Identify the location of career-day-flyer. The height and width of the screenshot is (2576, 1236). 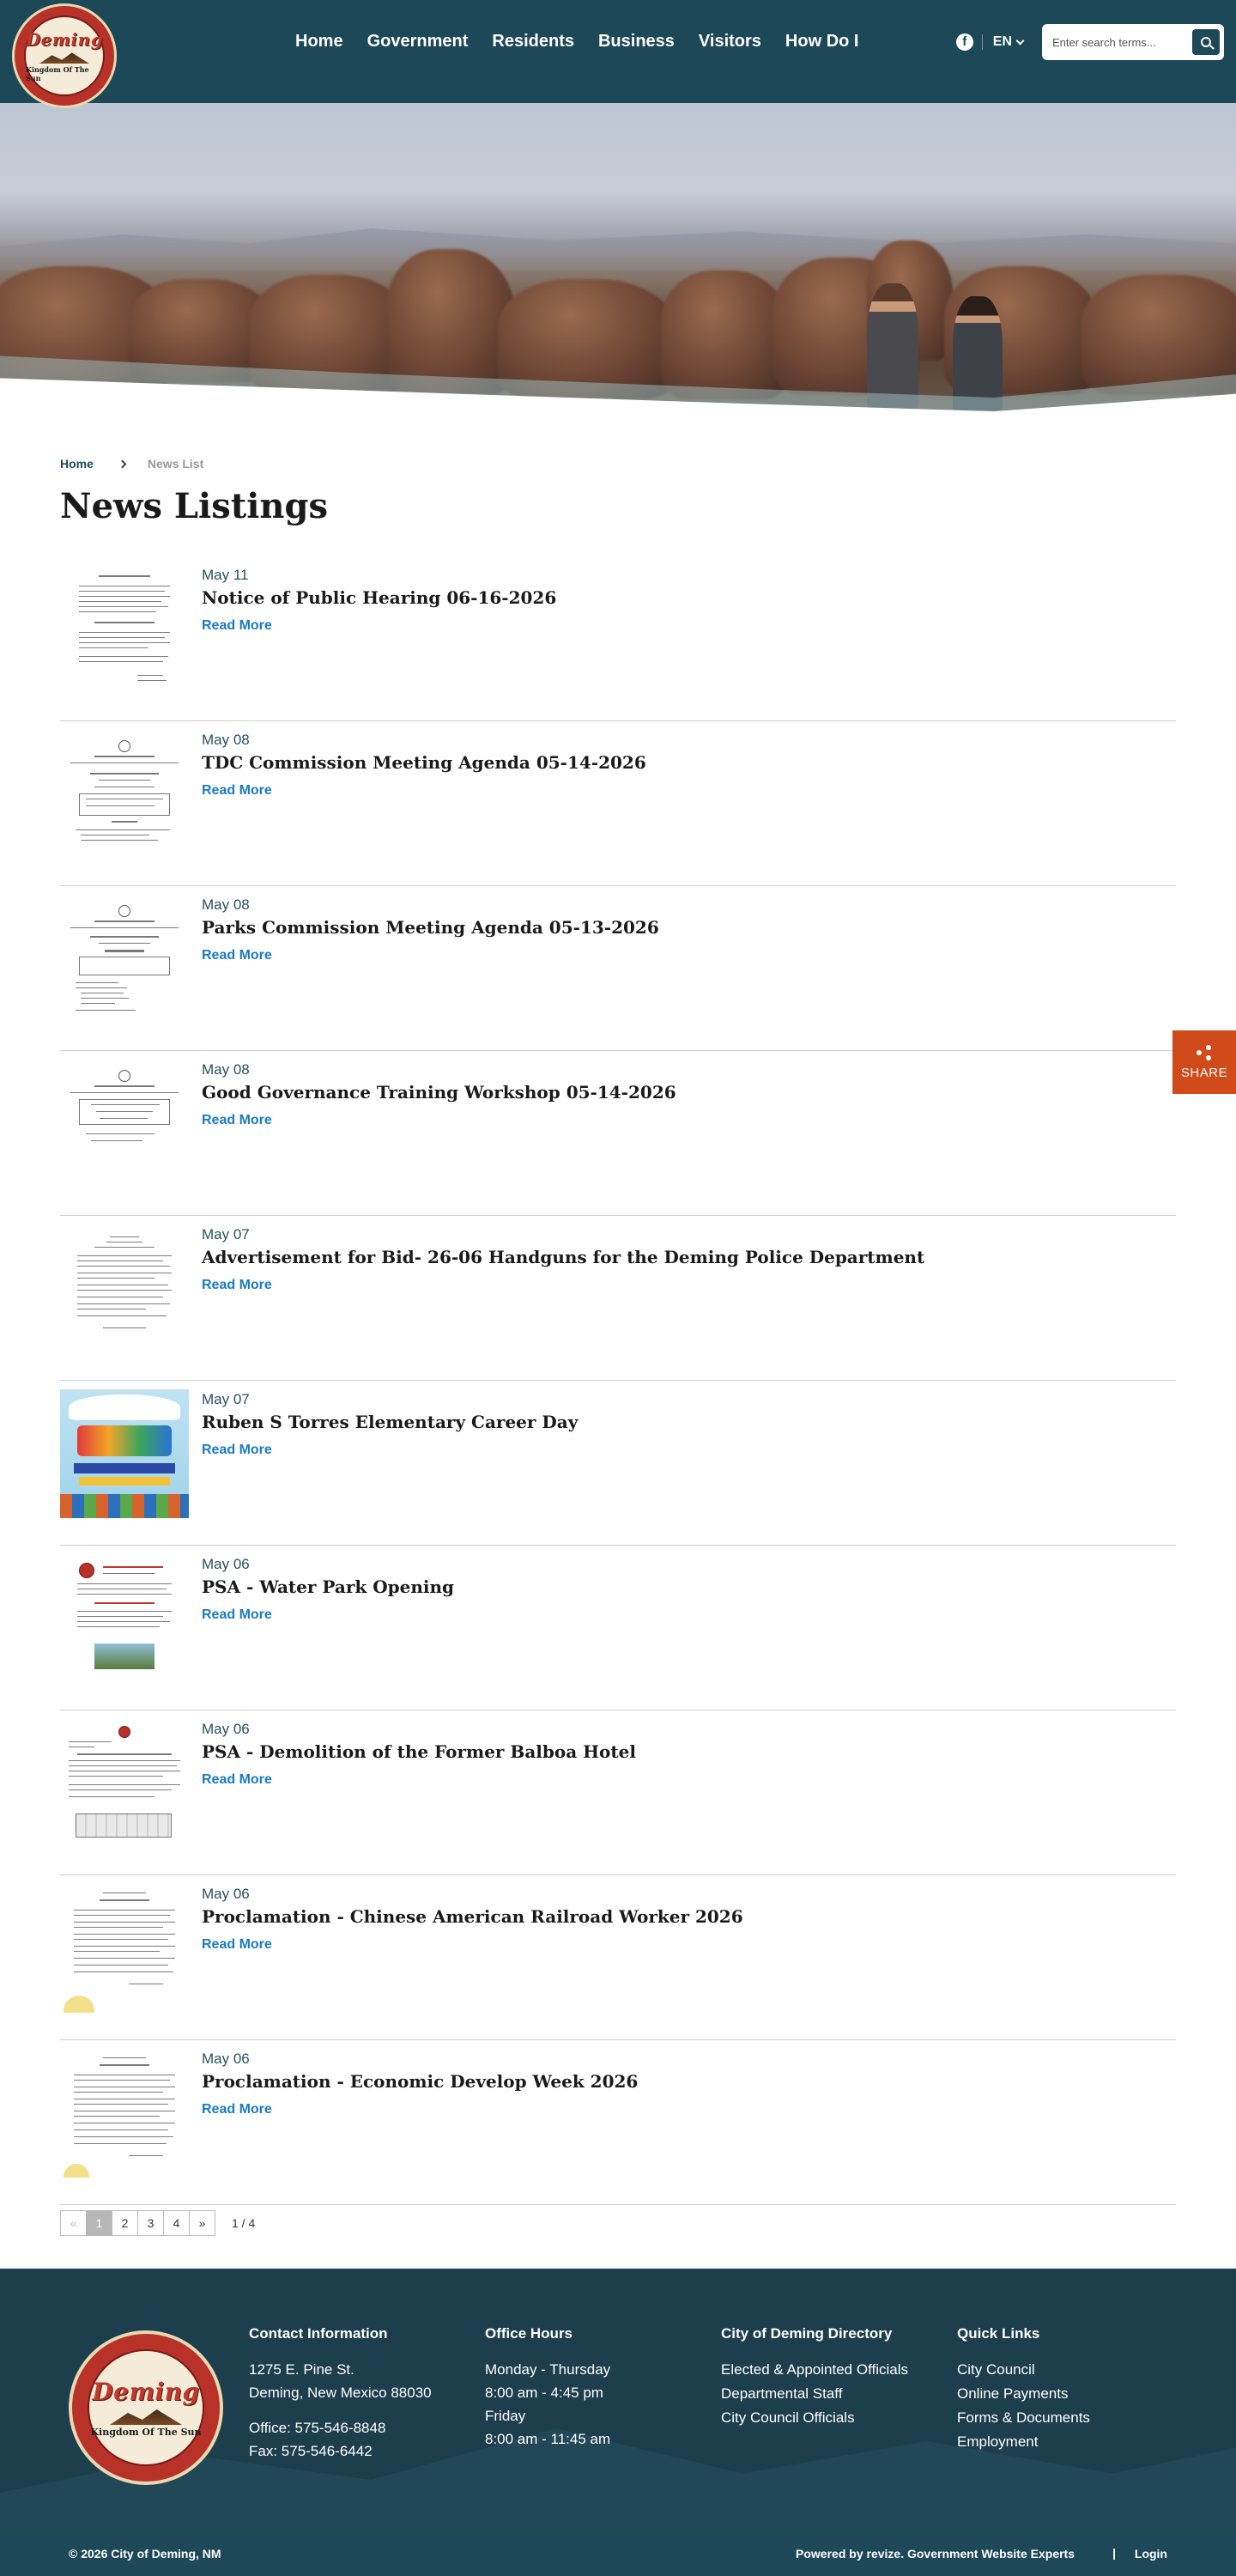
(124, 1453).